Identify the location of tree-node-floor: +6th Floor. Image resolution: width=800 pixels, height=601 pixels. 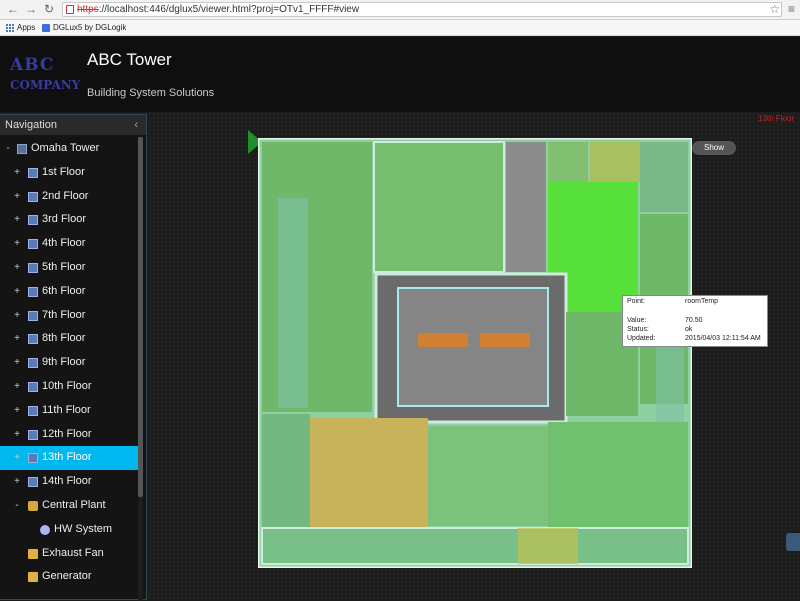
(69, 292).